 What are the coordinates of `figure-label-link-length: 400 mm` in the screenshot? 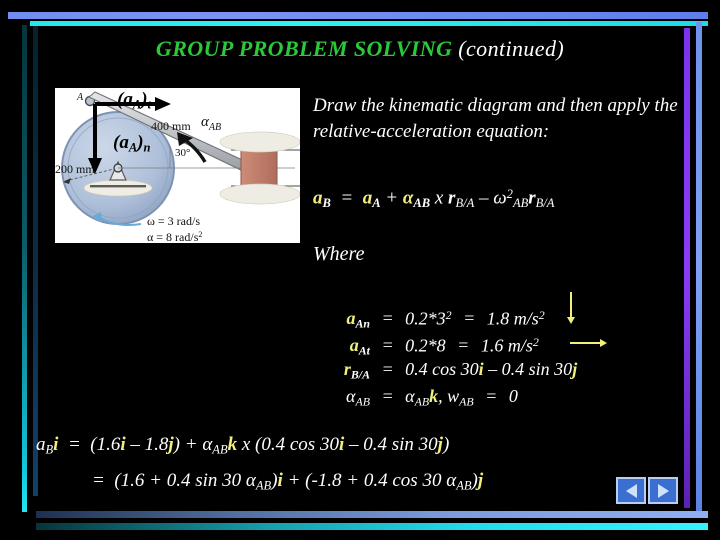 It's located at (171, 126).